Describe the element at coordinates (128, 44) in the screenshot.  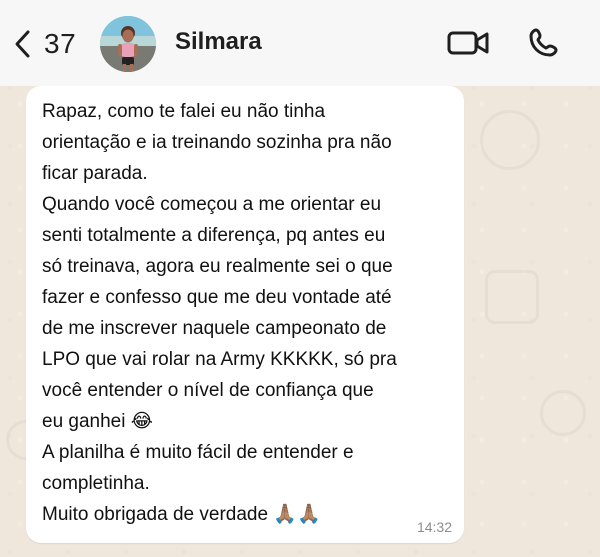
I see `avatar` at that location.